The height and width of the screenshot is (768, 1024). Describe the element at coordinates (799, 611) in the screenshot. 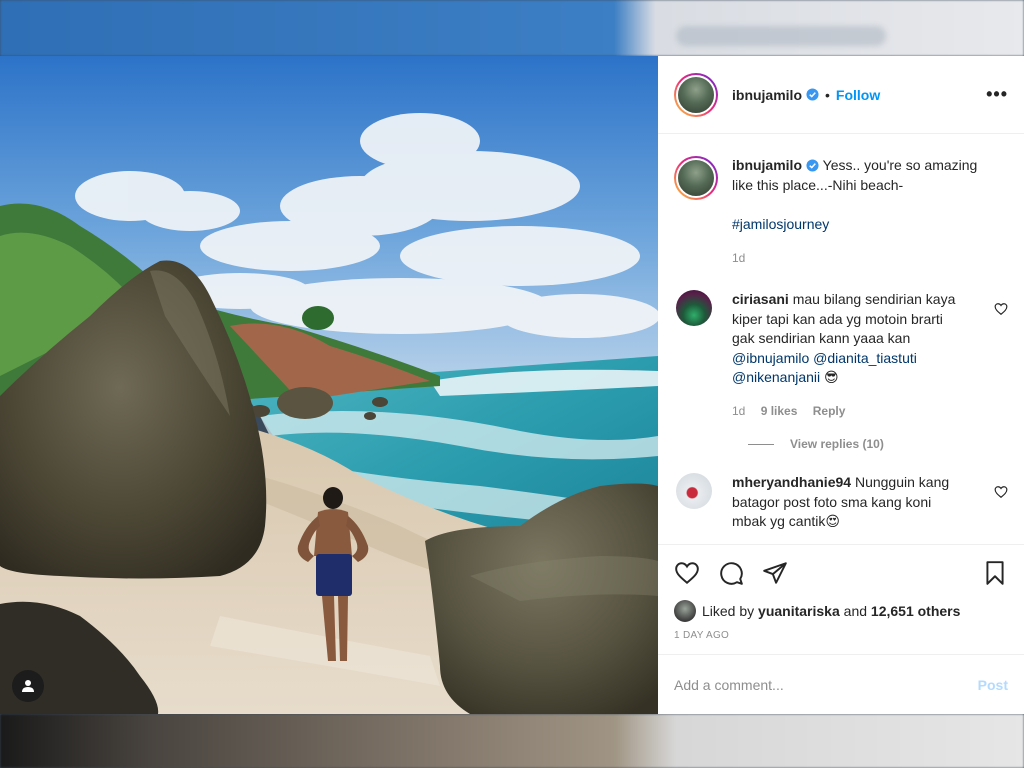

I see `liker-username: yuanitariska` at that location.